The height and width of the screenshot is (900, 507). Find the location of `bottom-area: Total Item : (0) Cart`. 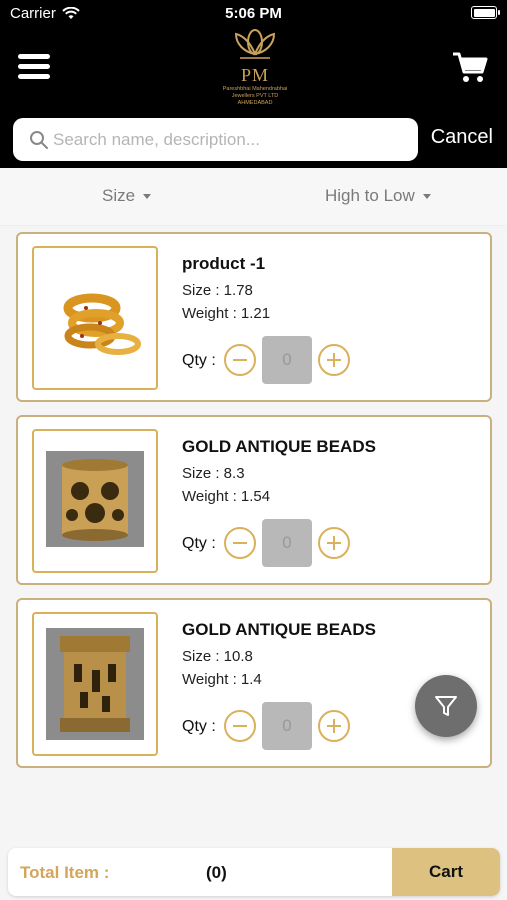

bottom-area: Total Item : (0) Cart is located at coordinates (253, 872).